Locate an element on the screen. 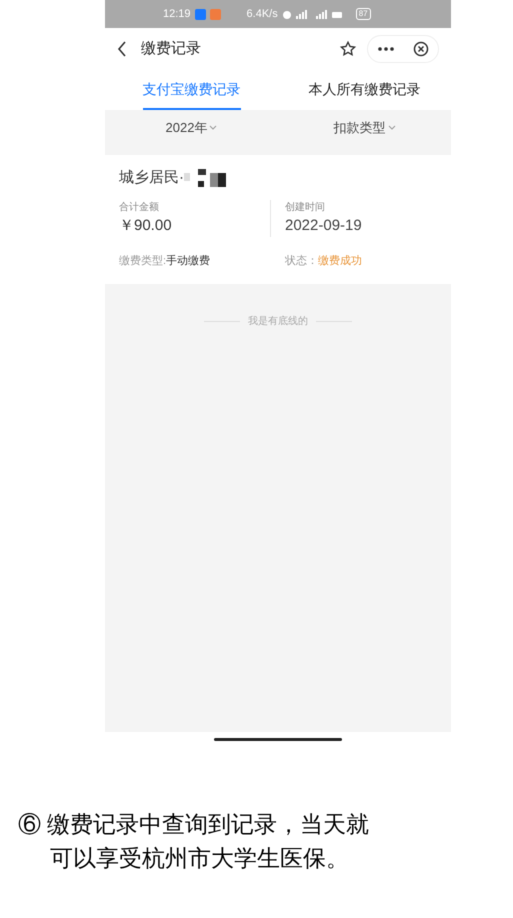 The height and width of the screenshot is (918, 513). end-of-list-text: 我是有底线的 is located at coordinates (278, 321).